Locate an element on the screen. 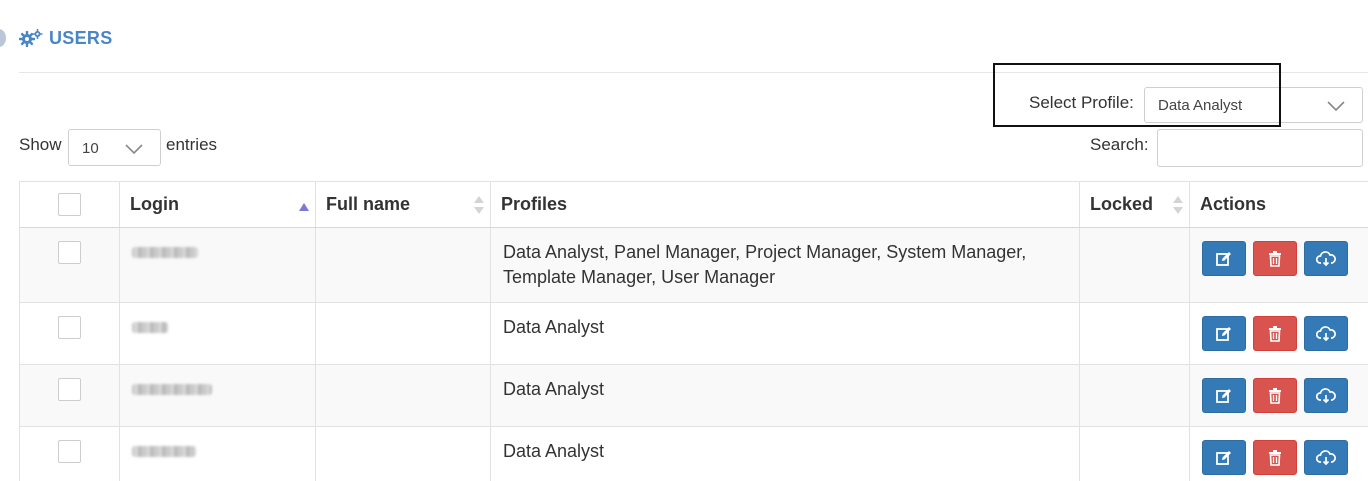  search-label: Search: is located at coordinates (1119, 144).